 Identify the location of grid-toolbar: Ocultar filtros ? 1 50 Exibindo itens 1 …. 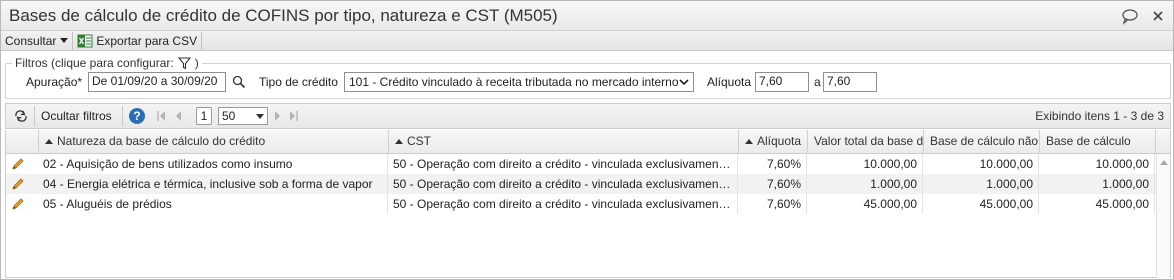
(588, 116).